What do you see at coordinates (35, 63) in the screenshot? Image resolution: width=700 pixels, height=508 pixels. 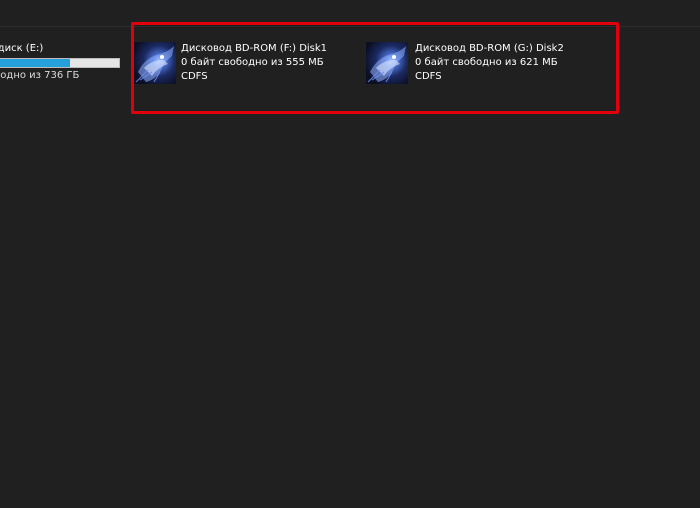 I see `drive-e-usage-fill` at bounding box center [35, 63].